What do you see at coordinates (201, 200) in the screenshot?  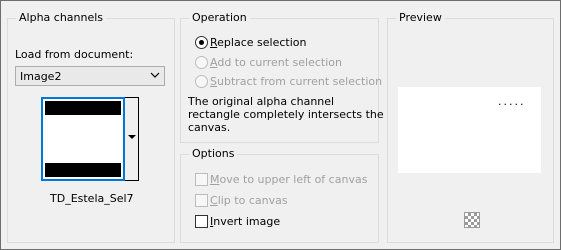 I see `clip-canvas-checkbox` at bounding box center [201, 200].